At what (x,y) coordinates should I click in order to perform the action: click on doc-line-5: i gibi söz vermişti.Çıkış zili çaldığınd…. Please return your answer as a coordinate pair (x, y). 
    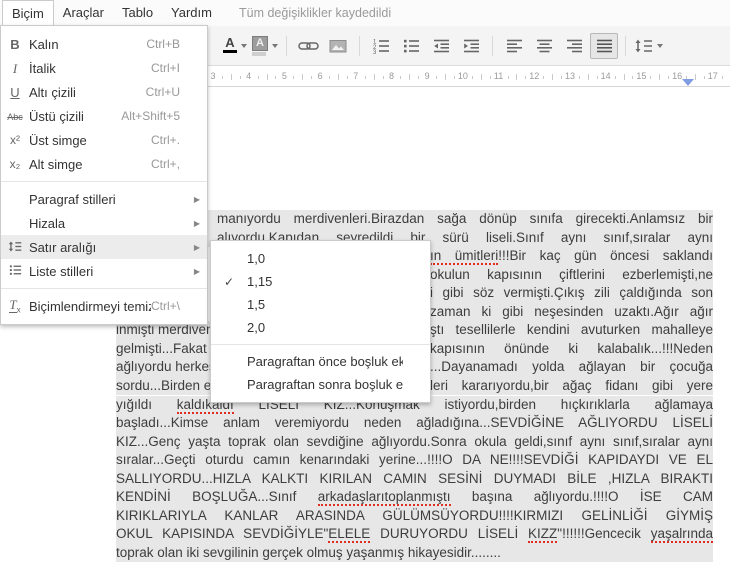
    Looking at the image, I should click on (571, 293).